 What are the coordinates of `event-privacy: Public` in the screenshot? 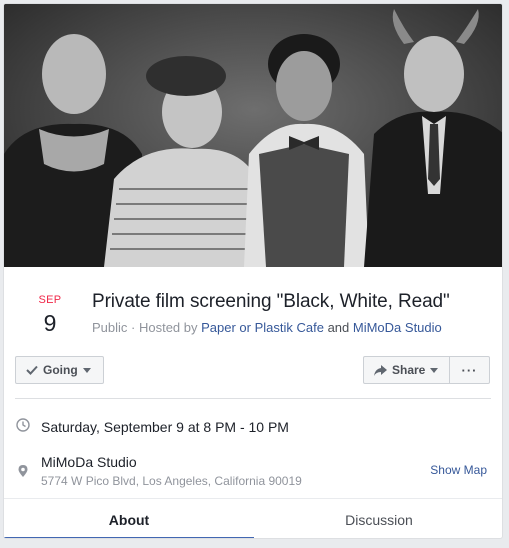 It's located at (110, 327).